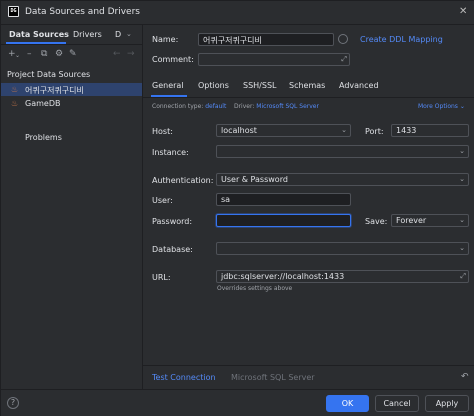 The width and height of the screenshot is (474, 416). What do you see at coordinates (173, 59) in the screenshot?
I see `comment-label: Comment:` at bounding box center [173, 59].